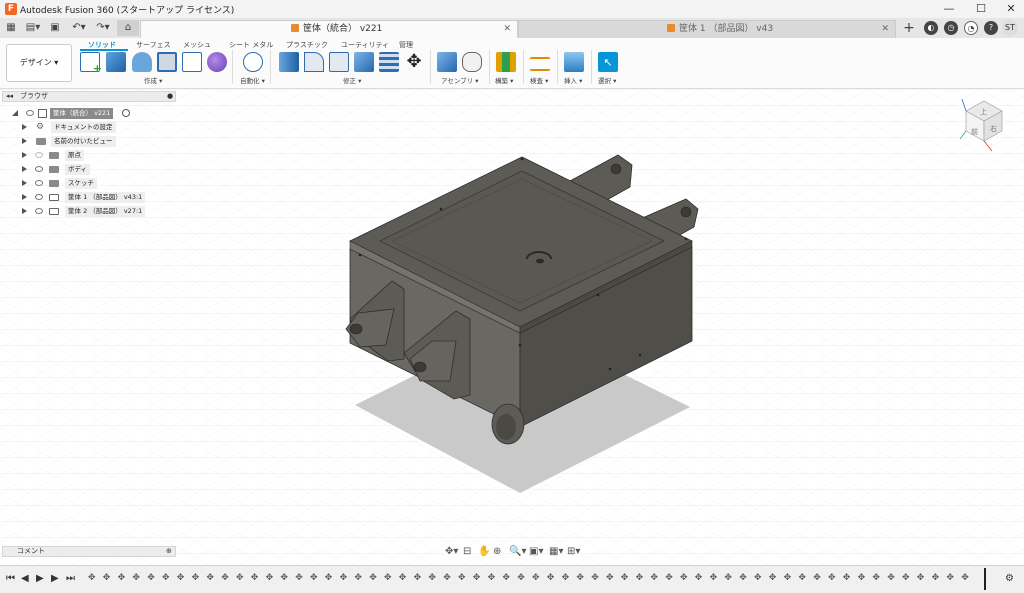 The height and width of the screenshot is (593, 1024). I want to click on tab-mesh: メッシュ, so click(197, 45).